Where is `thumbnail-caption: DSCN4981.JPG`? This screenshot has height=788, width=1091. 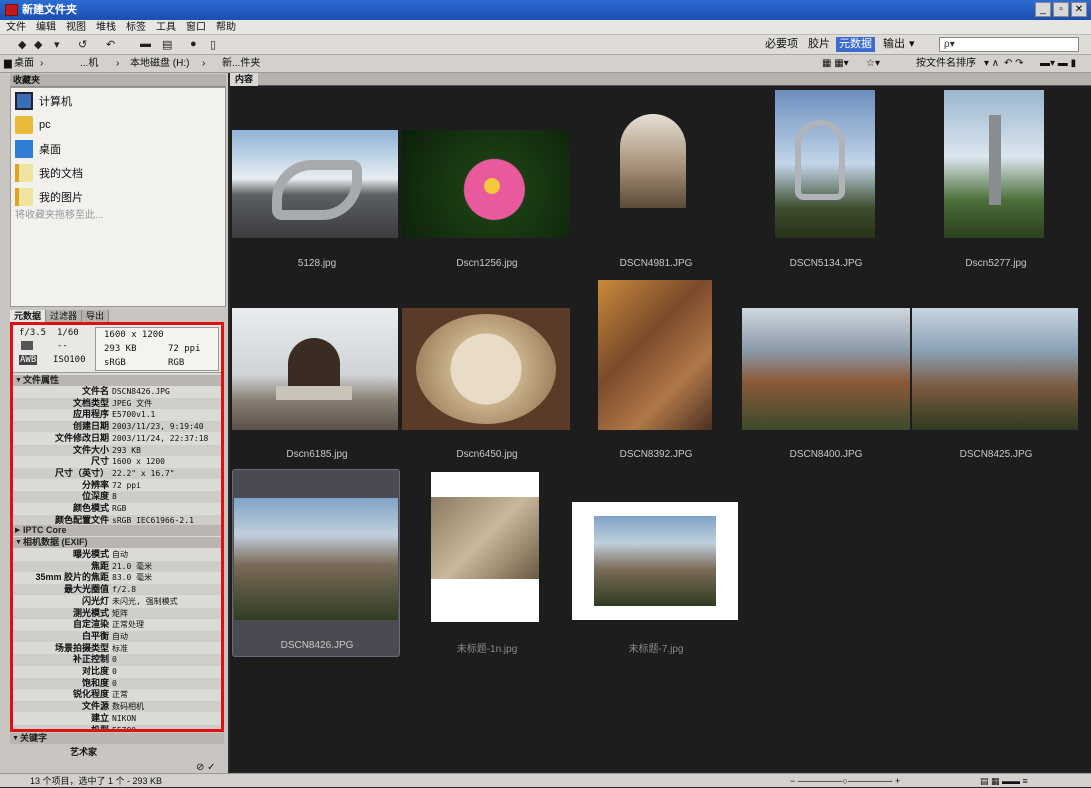
thumbnail-caption: DSCN4981.JPG is located at coordinates (656, 263).